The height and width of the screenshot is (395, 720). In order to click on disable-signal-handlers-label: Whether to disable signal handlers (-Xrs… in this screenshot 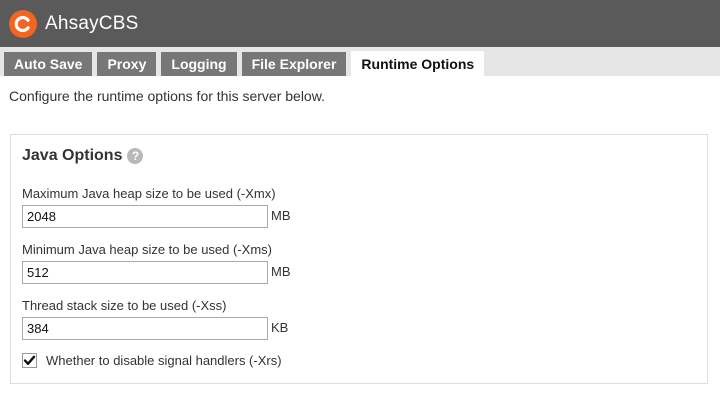, I will do `click(164, 360)`.